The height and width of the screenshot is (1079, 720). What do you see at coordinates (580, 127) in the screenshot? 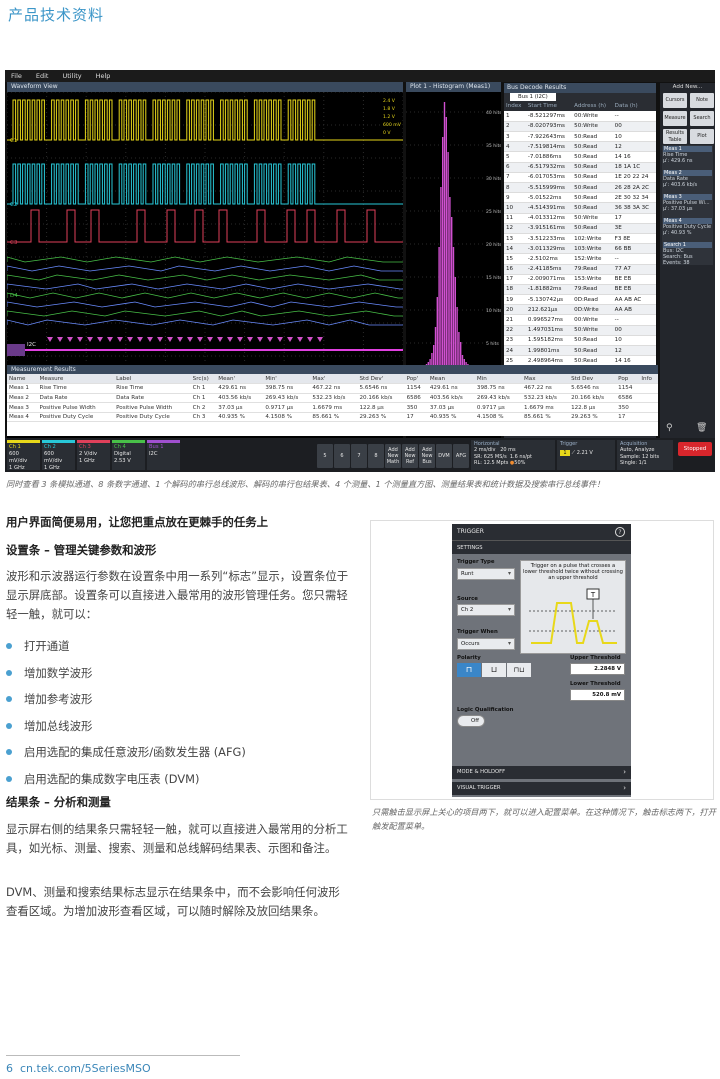
I see `decode-row: 2 -8.020793ms 50:Write 00` at bounding box center [580, 127].